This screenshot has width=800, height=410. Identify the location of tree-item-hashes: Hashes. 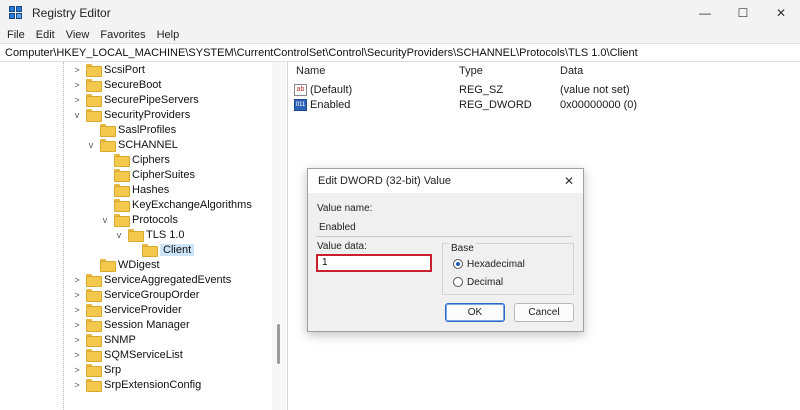
(134, 189).